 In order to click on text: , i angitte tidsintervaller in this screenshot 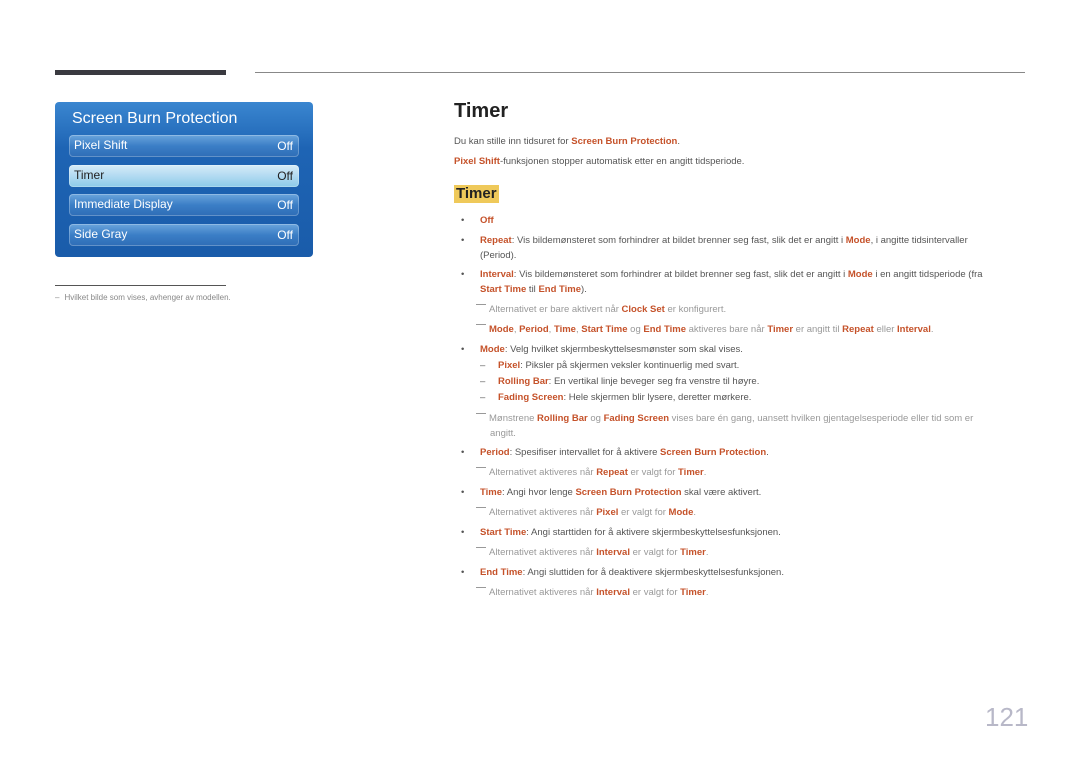, I will do `click(919, 240)`.